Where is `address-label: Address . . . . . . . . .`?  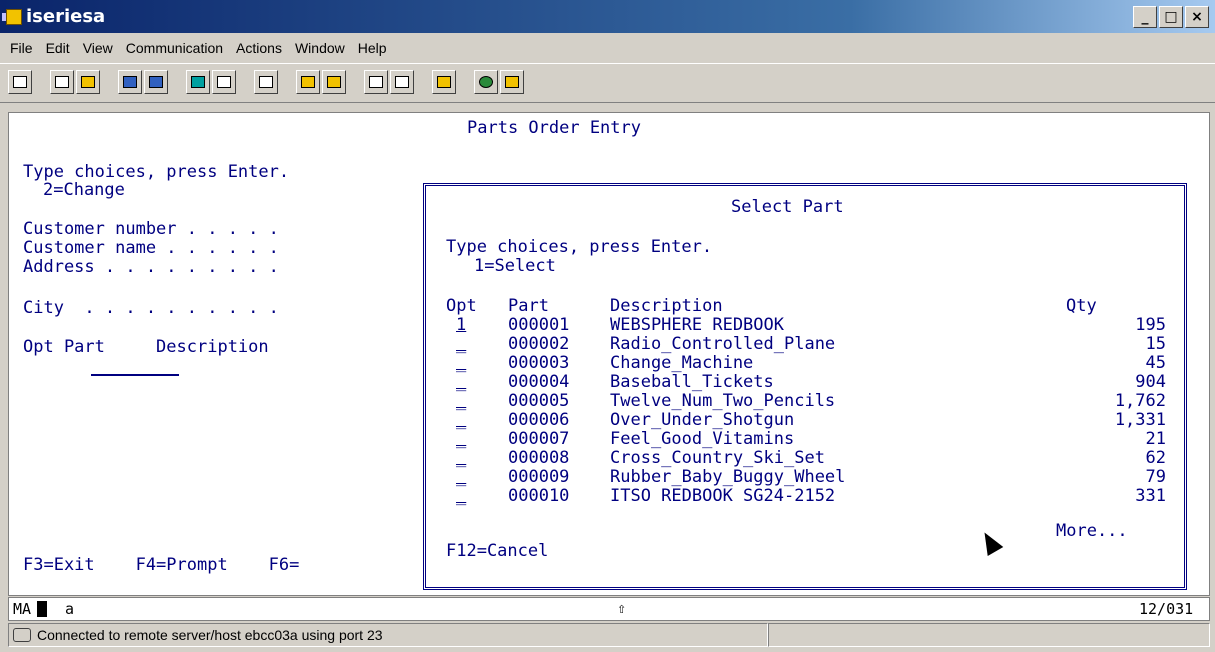
address-label: Address . . . . . . . . . is located at coordinates (151, 267).